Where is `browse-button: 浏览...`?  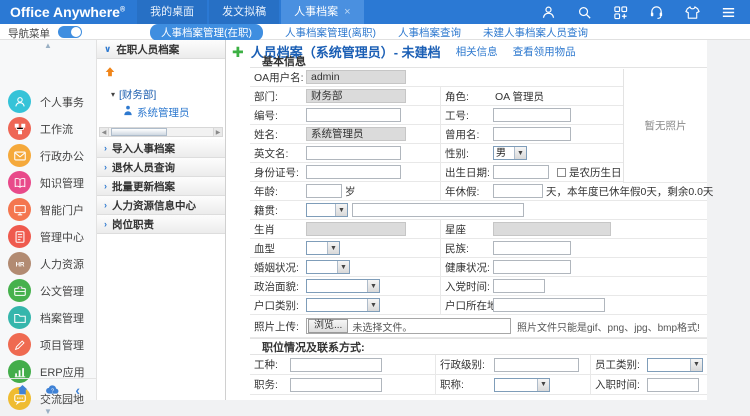 browse-button: 浏览... is located at coordinates (328, 326).